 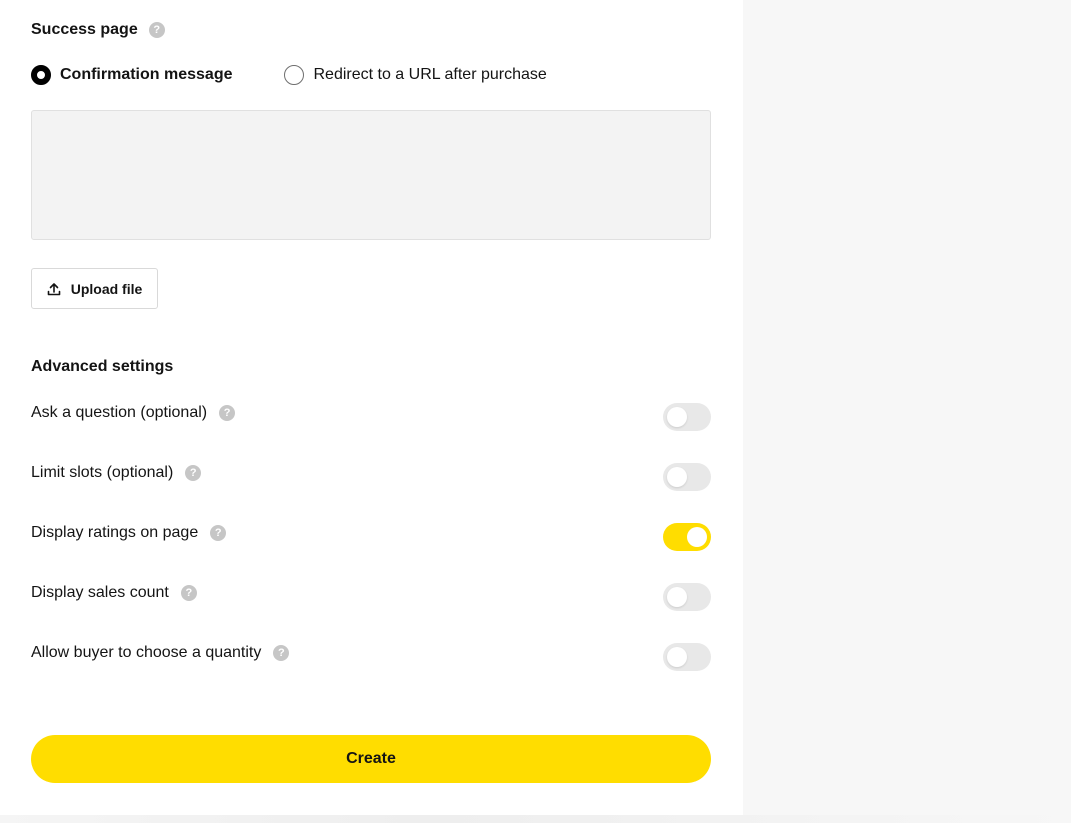 I want to click on setting-label-row: Display sales count ?, so click(x=114, y=593).